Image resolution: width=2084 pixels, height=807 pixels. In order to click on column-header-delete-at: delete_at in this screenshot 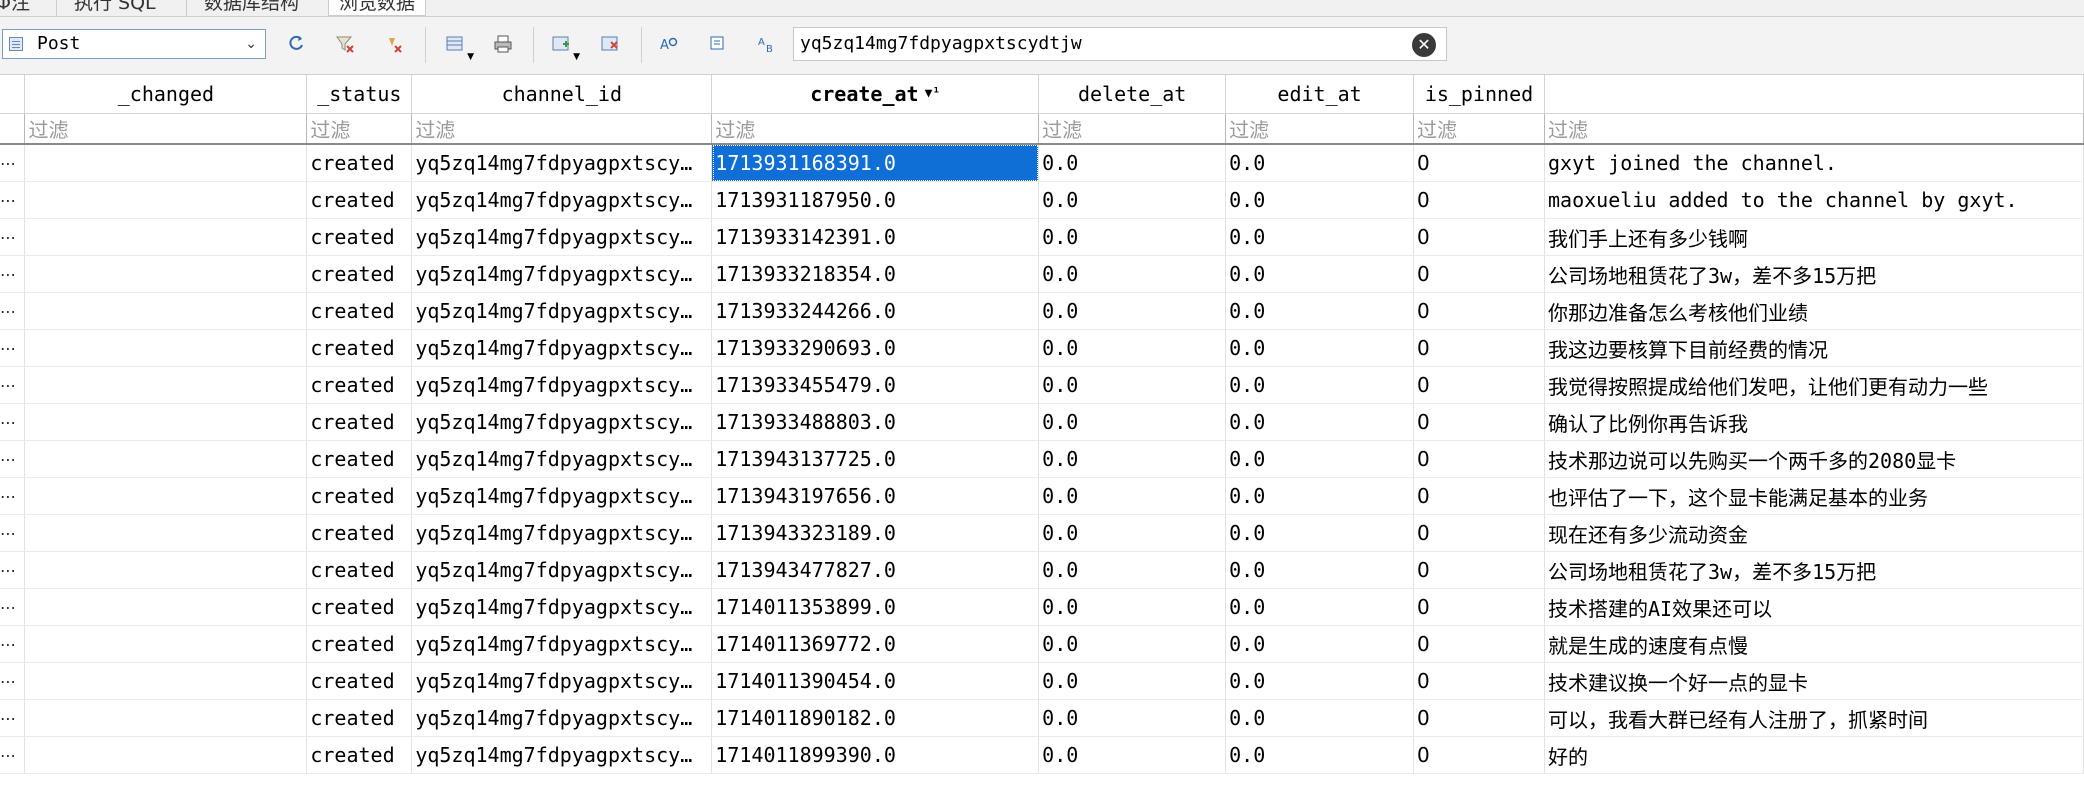, I will do `click(1132, 94)`.